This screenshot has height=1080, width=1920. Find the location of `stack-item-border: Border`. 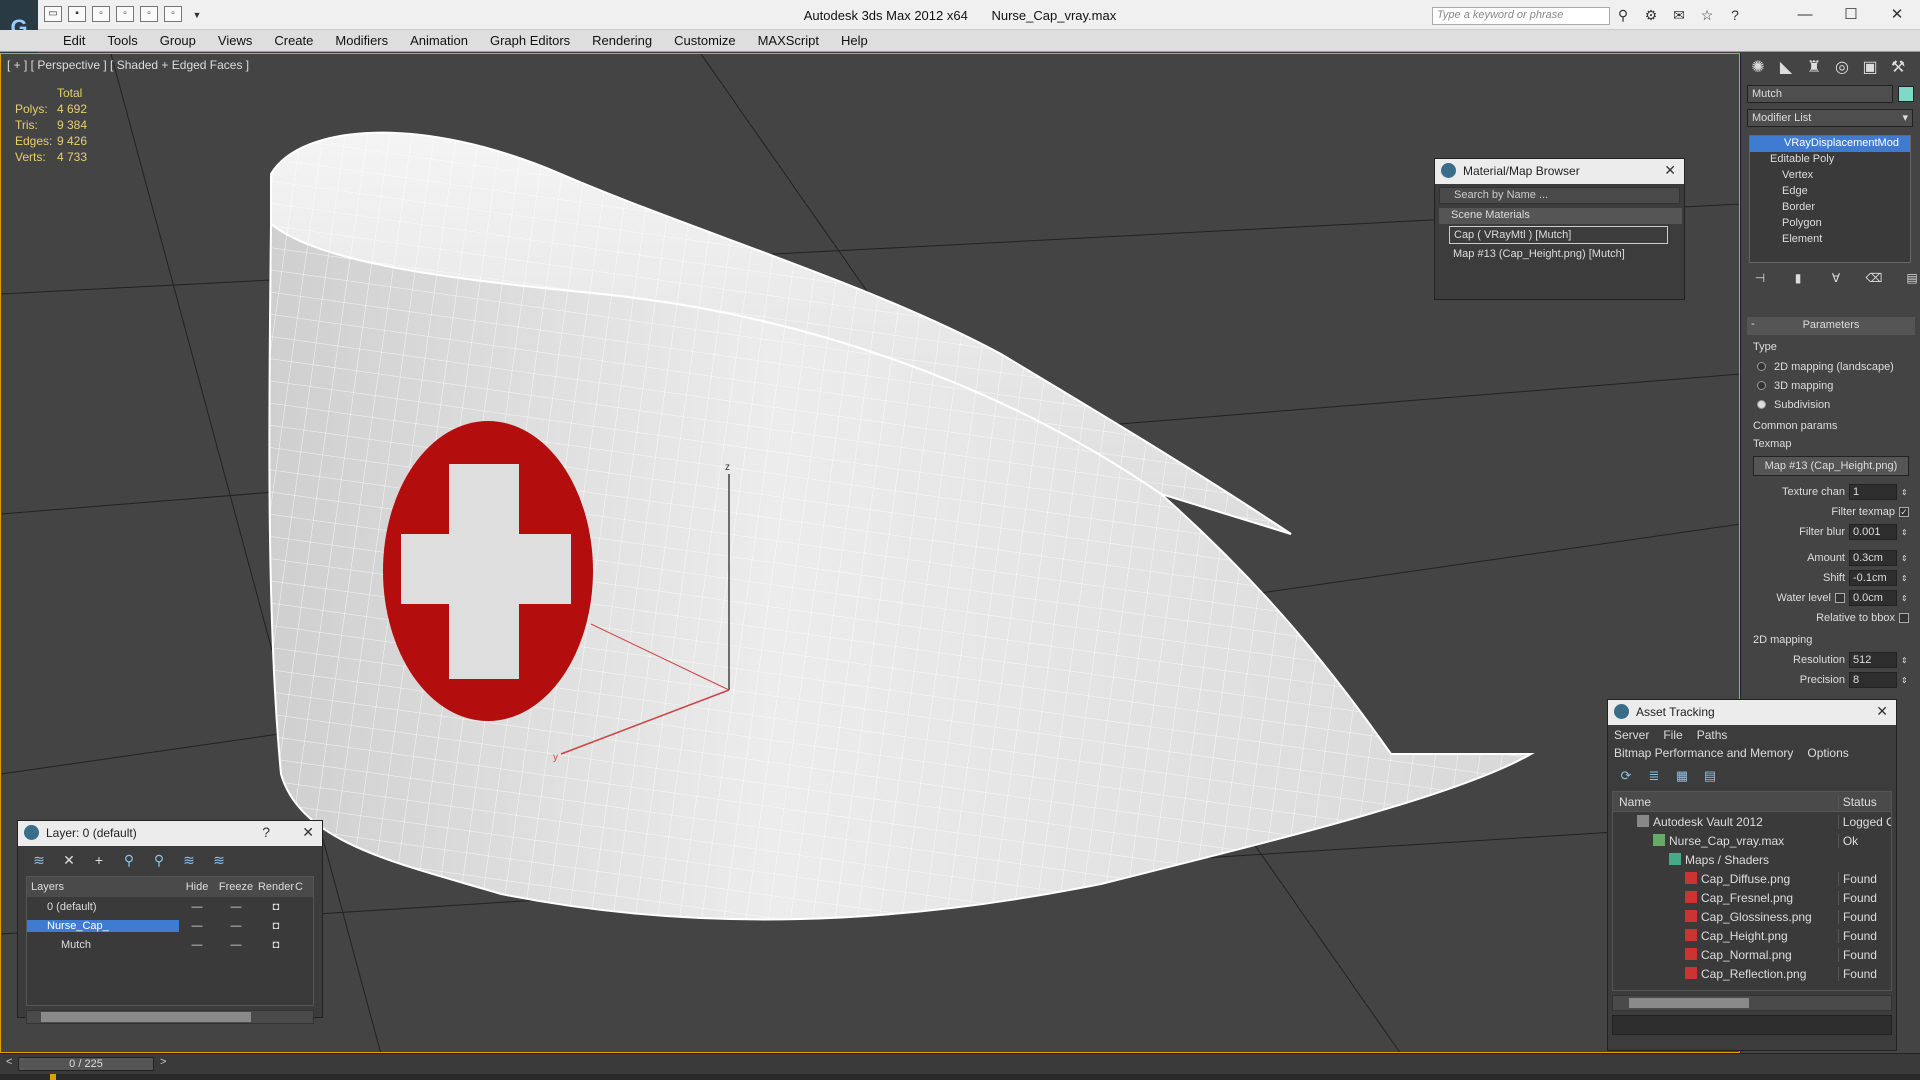

stack-item-border: Border is located at coordinates (1830, 208).